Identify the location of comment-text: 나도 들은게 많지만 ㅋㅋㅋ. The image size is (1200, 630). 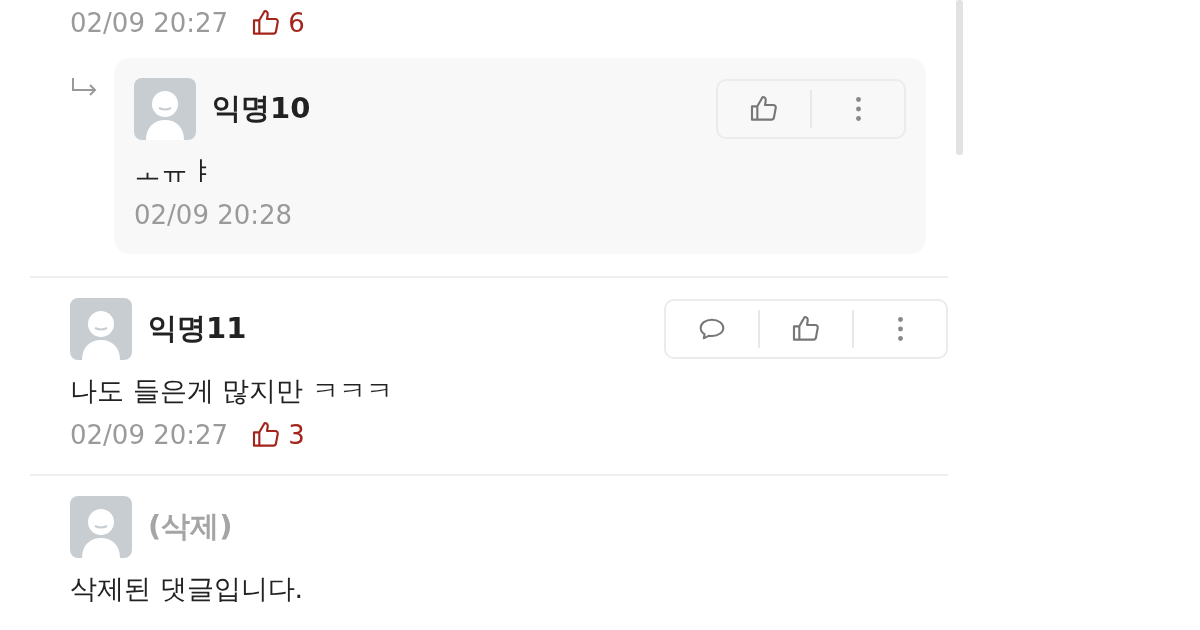
(232, 391).